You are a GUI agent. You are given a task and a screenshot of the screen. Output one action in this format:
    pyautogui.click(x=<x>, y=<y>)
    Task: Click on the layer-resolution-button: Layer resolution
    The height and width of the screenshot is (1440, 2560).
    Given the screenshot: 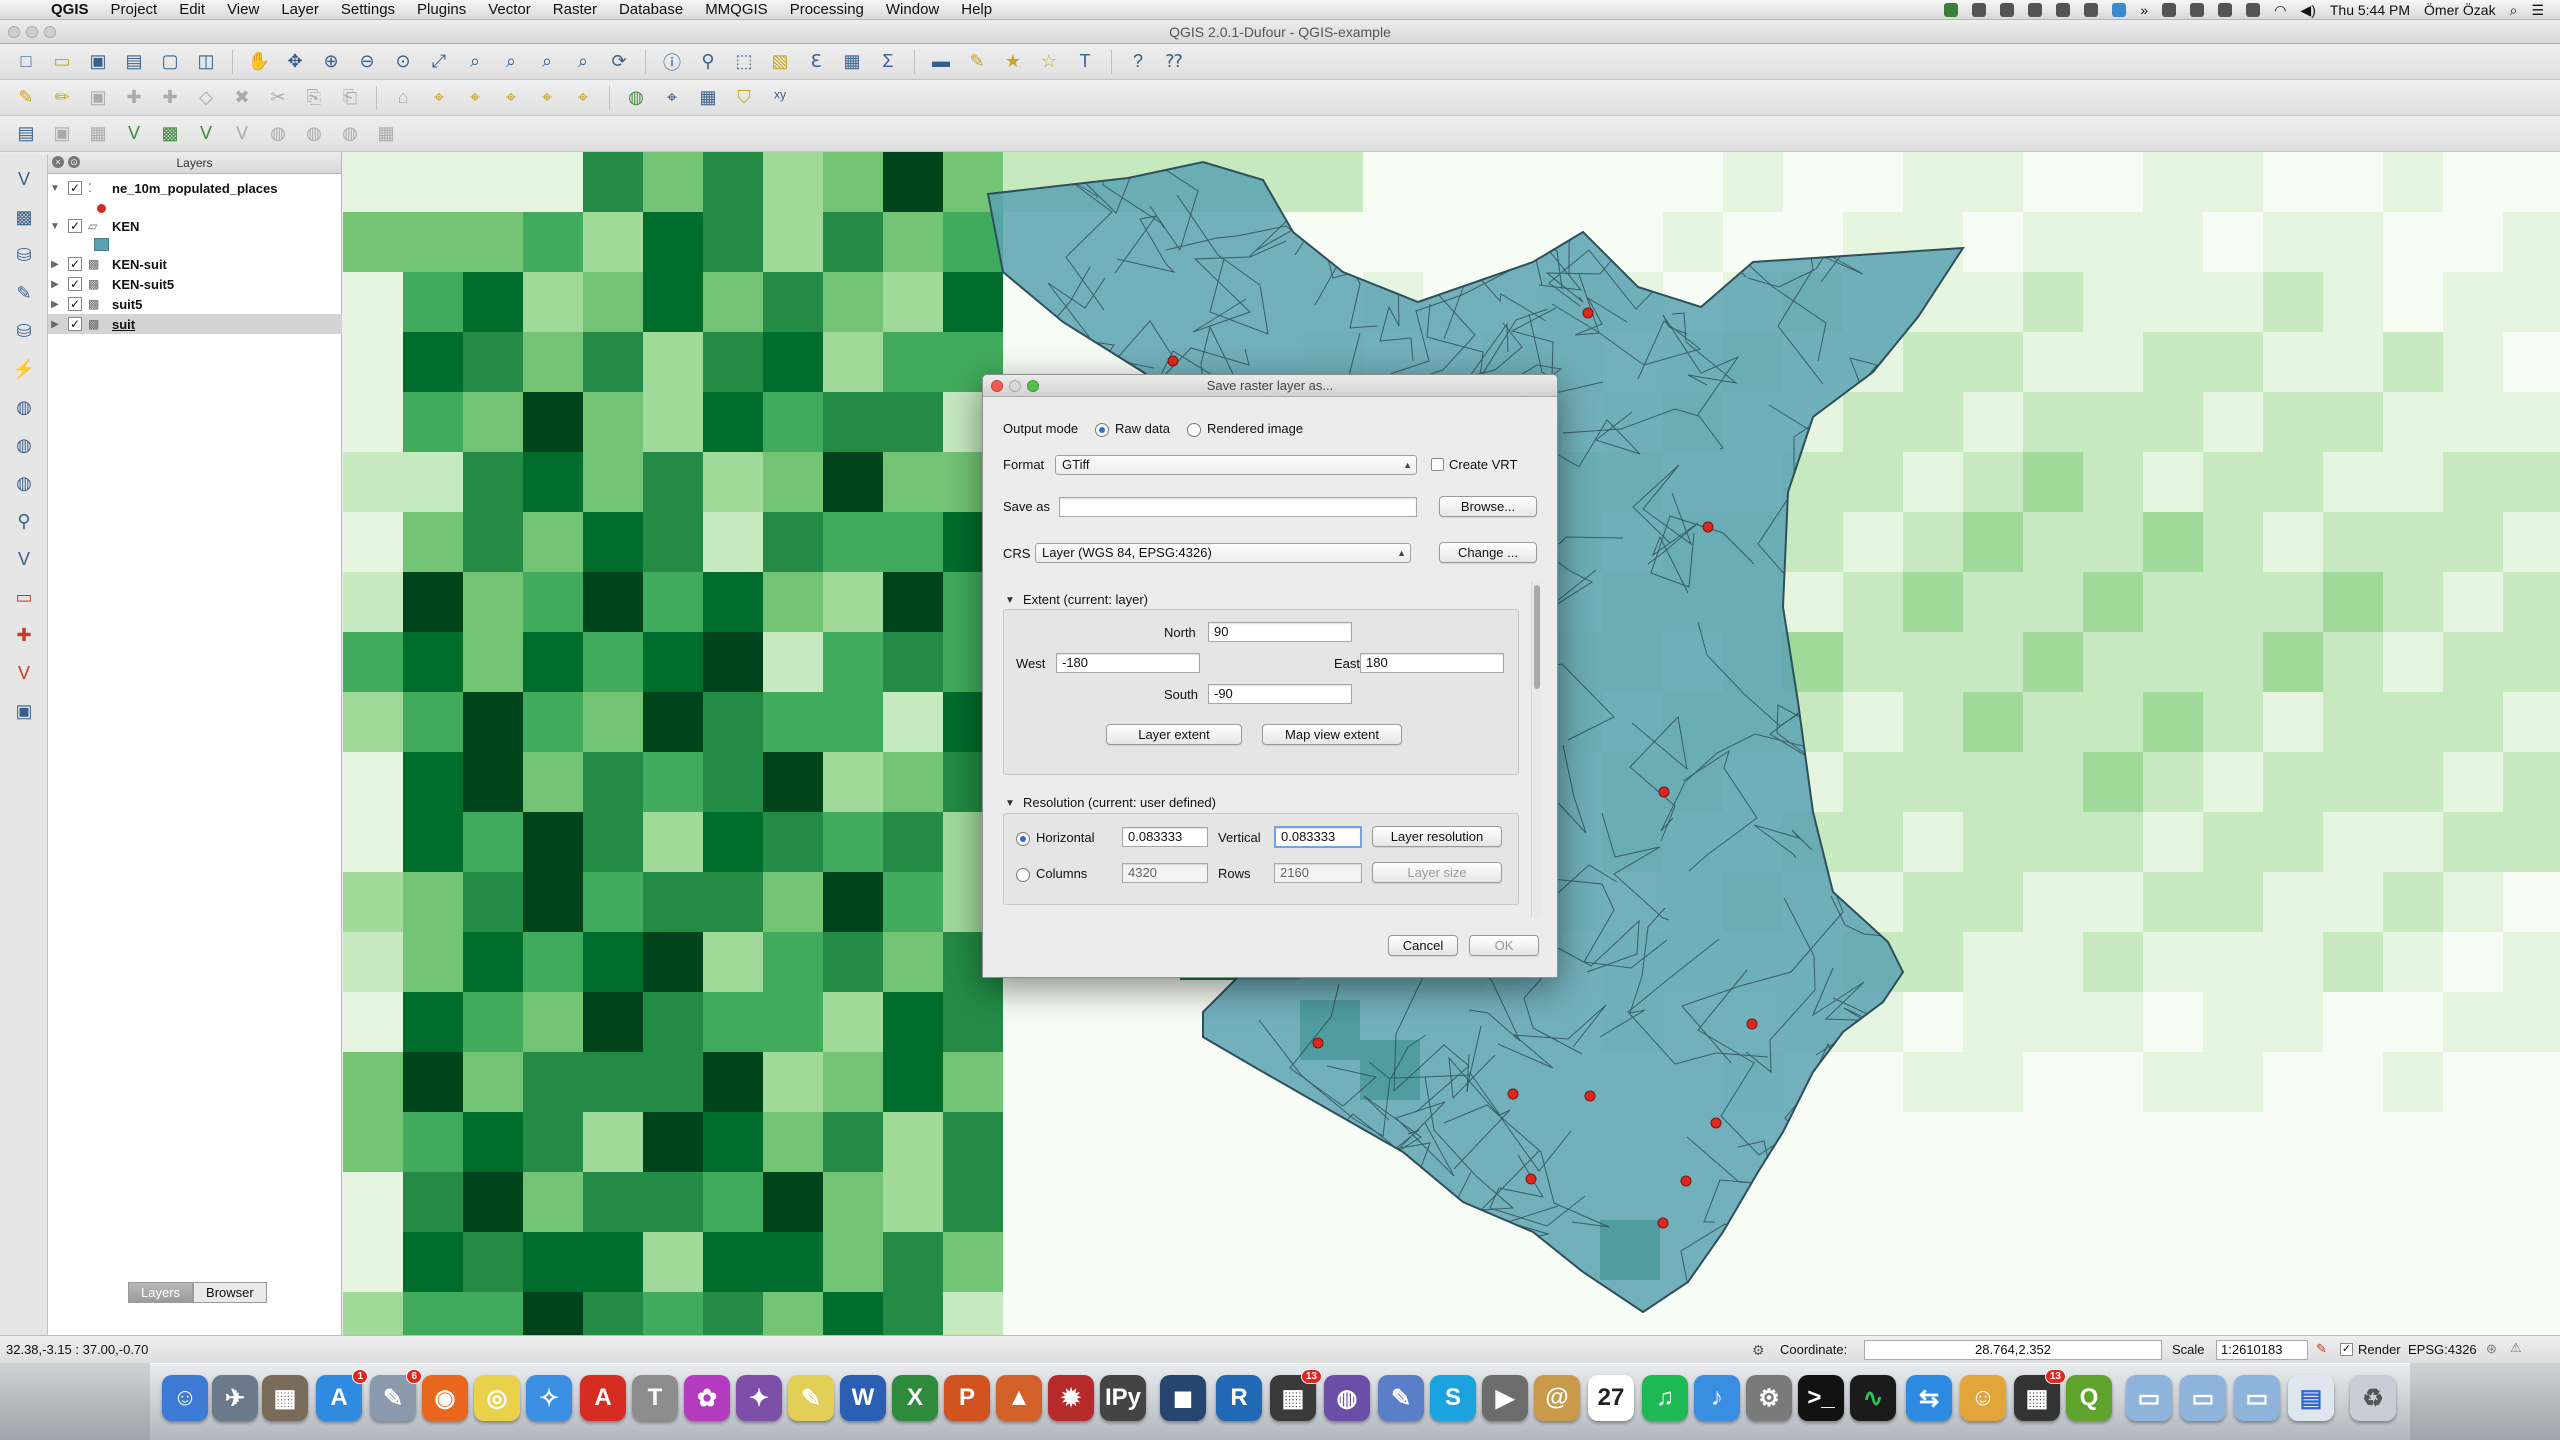 What is the action you would take?
    pyautogui.click(x=1437, y=836)
    